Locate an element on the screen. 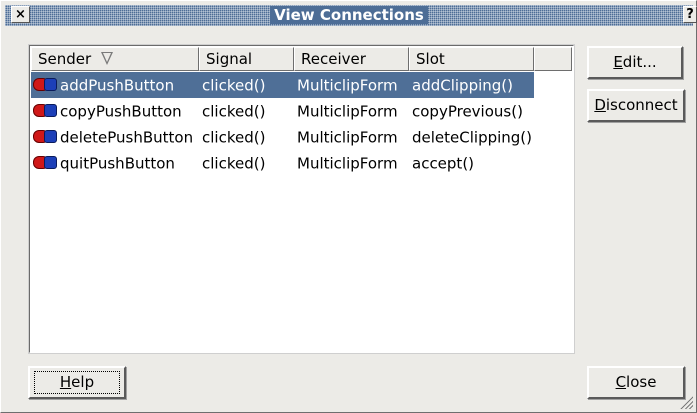 The width and height of the screenshot is (697, 413). close-window-icon: × is located at coordinates (20, 14).